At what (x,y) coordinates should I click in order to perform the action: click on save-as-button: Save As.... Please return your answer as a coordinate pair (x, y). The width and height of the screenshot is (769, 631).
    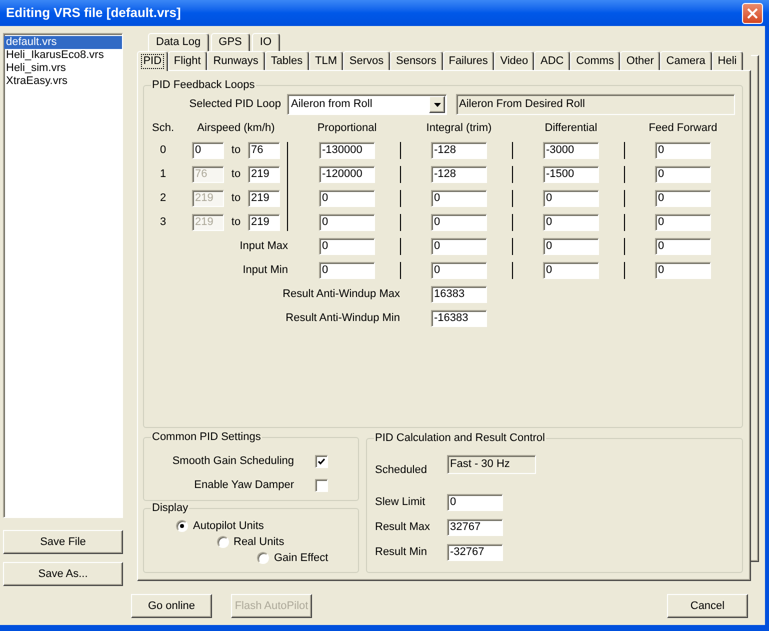
    Looking at the image, I should click on (63, 574).